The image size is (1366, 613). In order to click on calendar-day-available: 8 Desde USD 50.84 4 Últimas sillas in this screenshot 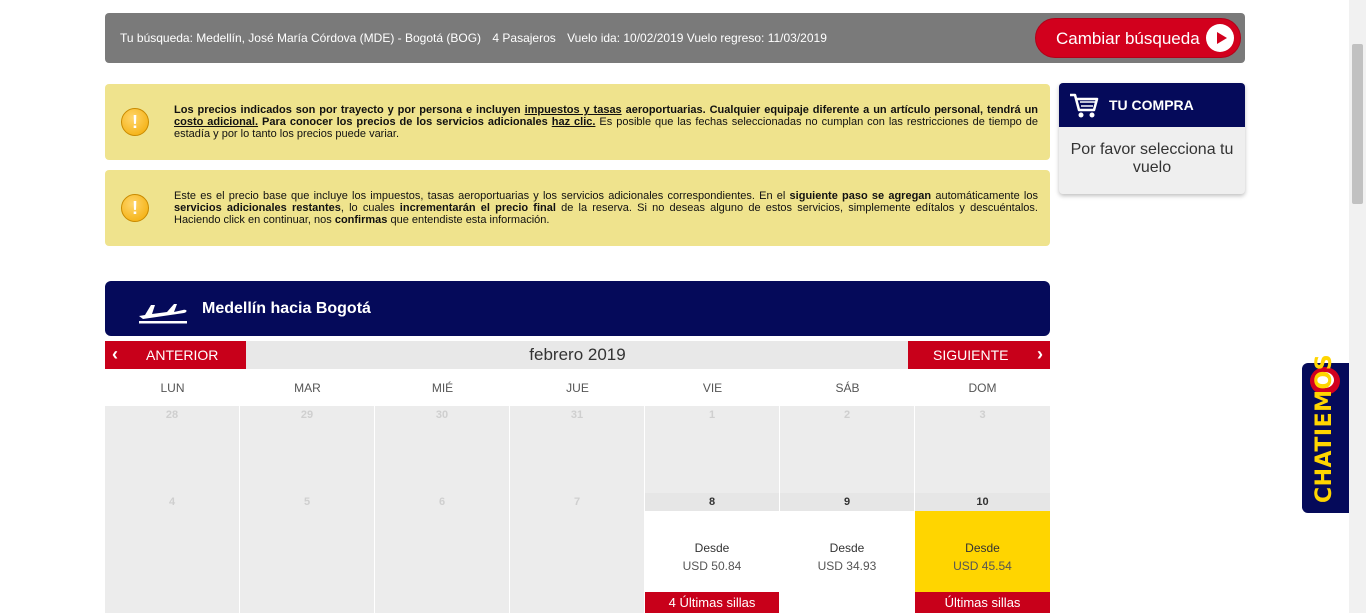, I will do `click(712, 553)`.